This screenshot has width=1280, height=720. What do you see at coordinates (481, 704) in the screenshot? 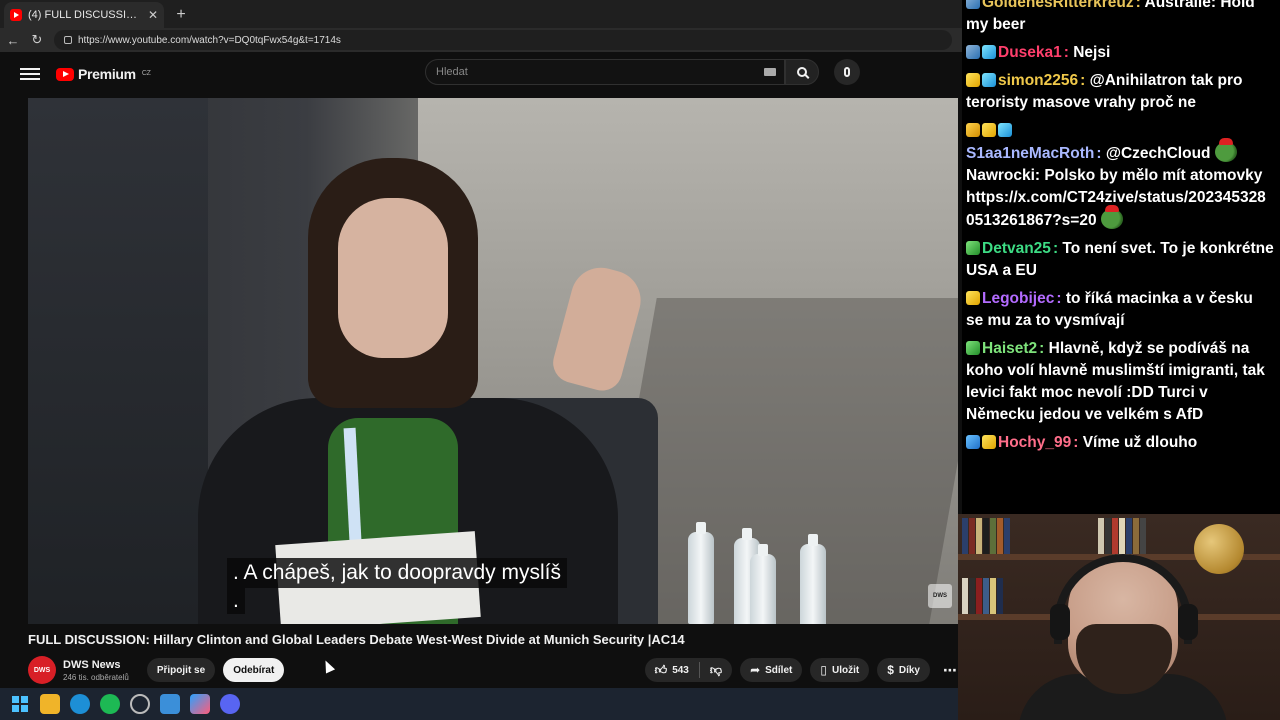
I see `windows-taskbar` at bounding box center [481, 704].